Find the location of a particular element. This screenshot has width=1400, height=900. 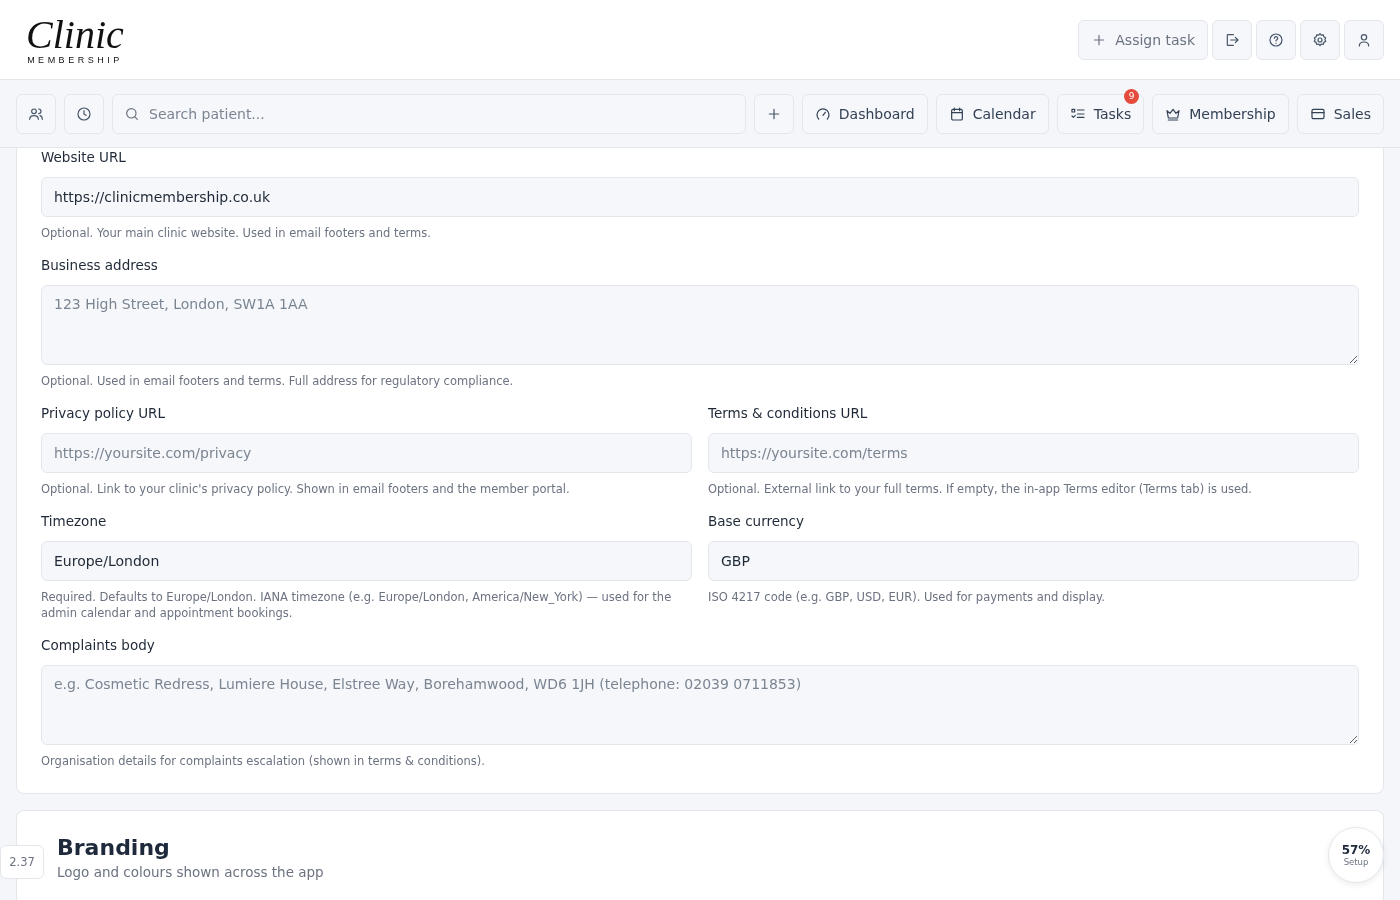

nav-button: Sales is located at coordinates (1340, 113).